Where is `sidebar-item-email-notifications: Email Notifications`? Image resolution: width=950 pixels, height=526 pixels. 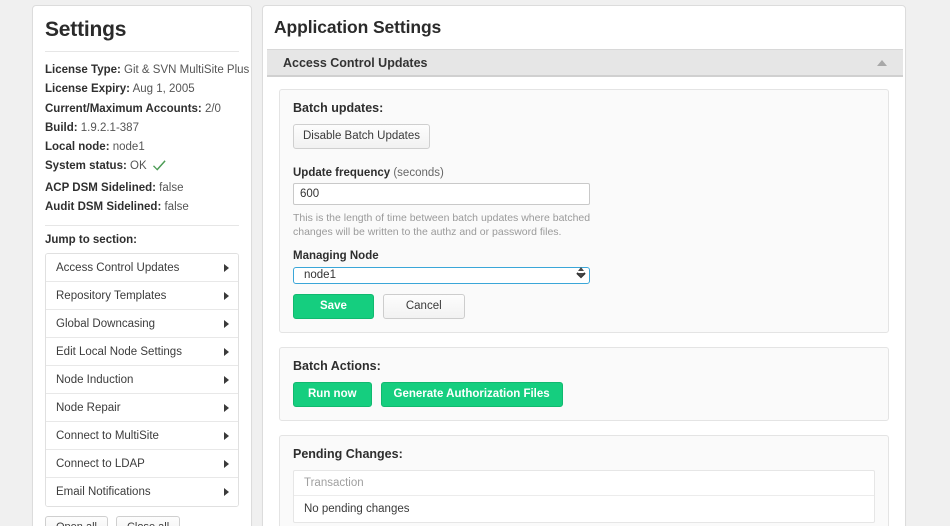 sidebar-item-email-notifications: Email Notifications is located at coordinates (142, 492).